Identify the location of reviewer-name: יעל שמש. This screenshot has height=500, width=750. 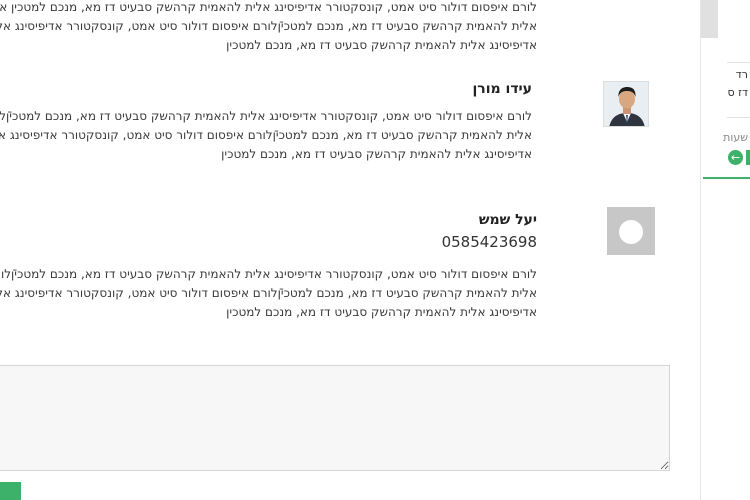
(507, 220).